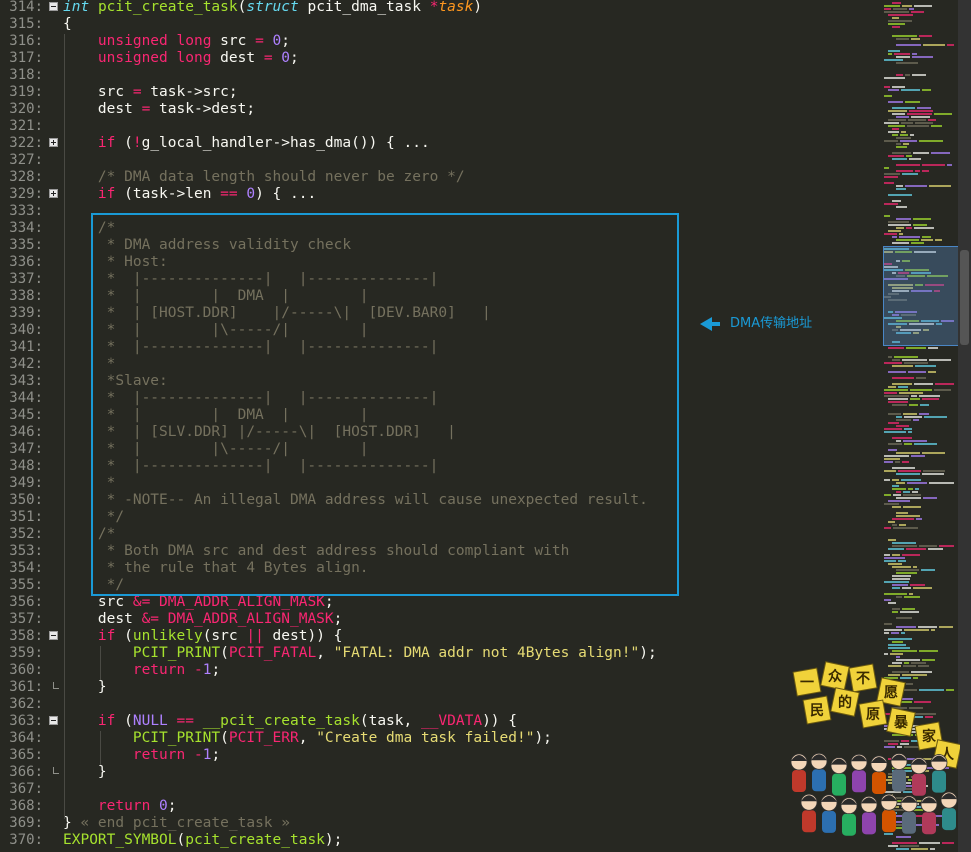 The height and width of the screenshot is (852, 971). Describe the element at coordinates (26, 109) in the screenshot. I see `line-number: 320:` at that location.